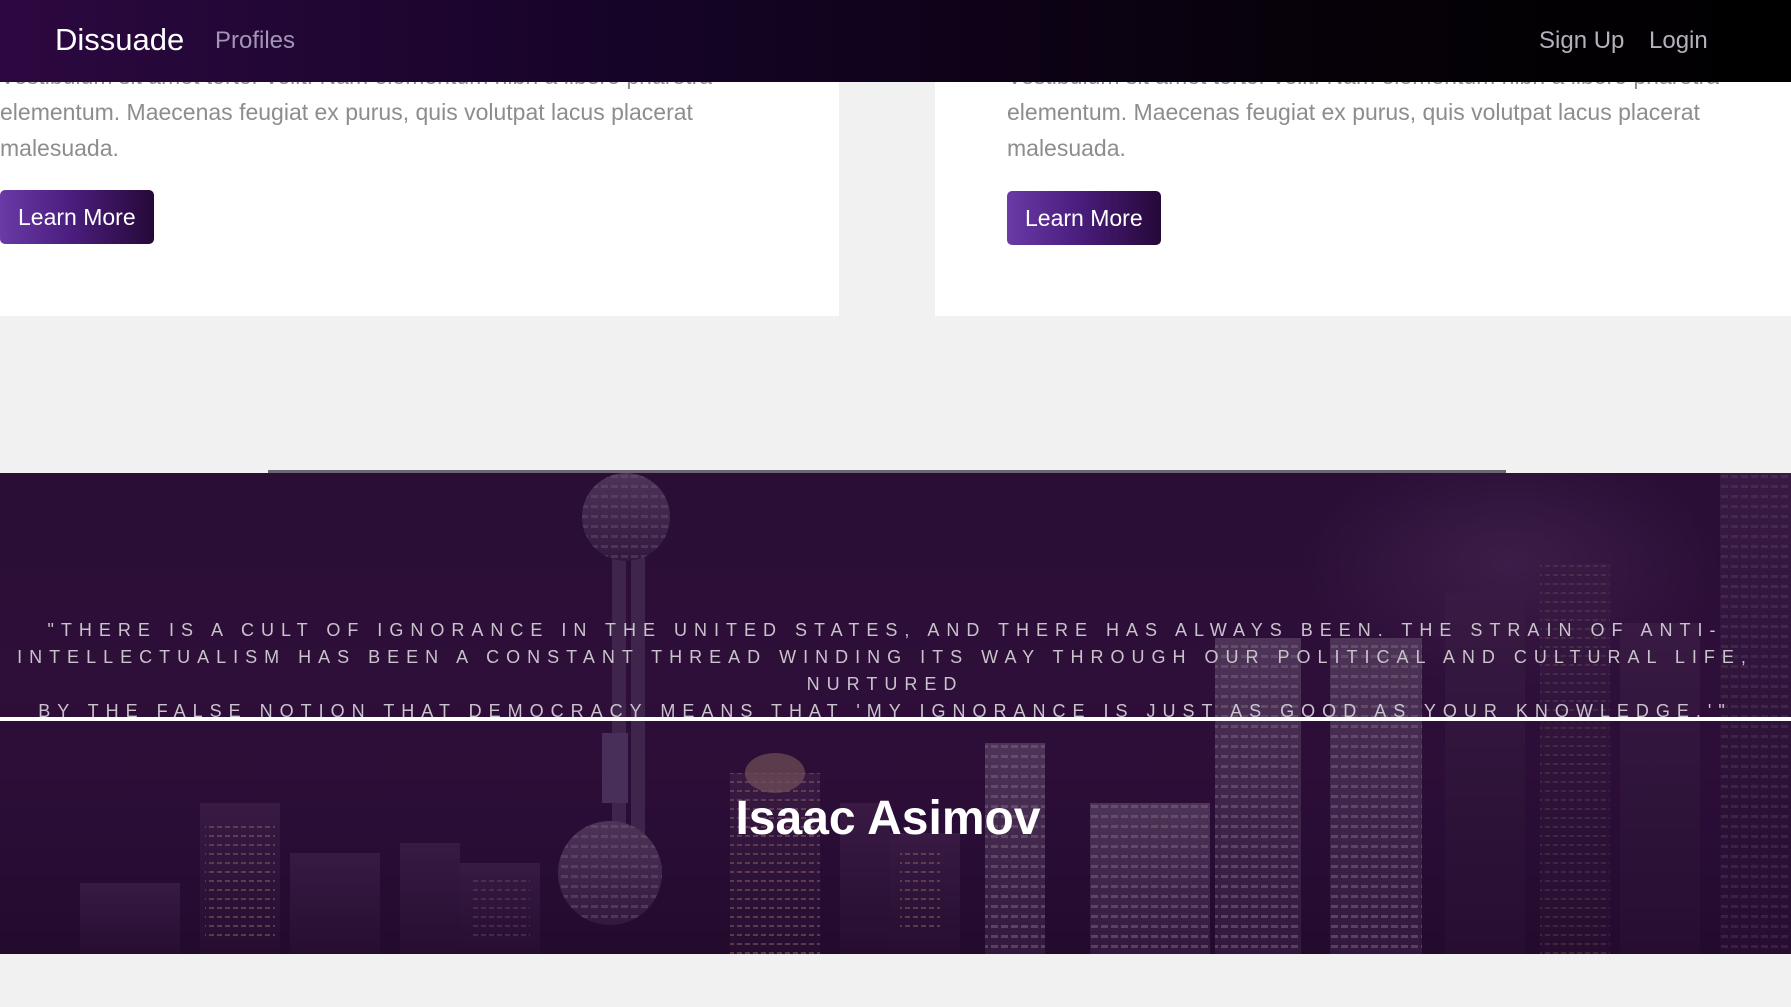 The height and width of the screenshot is (1007, 1791). I want to click on quote-author: Isaac Asimov, so click(888, 818).